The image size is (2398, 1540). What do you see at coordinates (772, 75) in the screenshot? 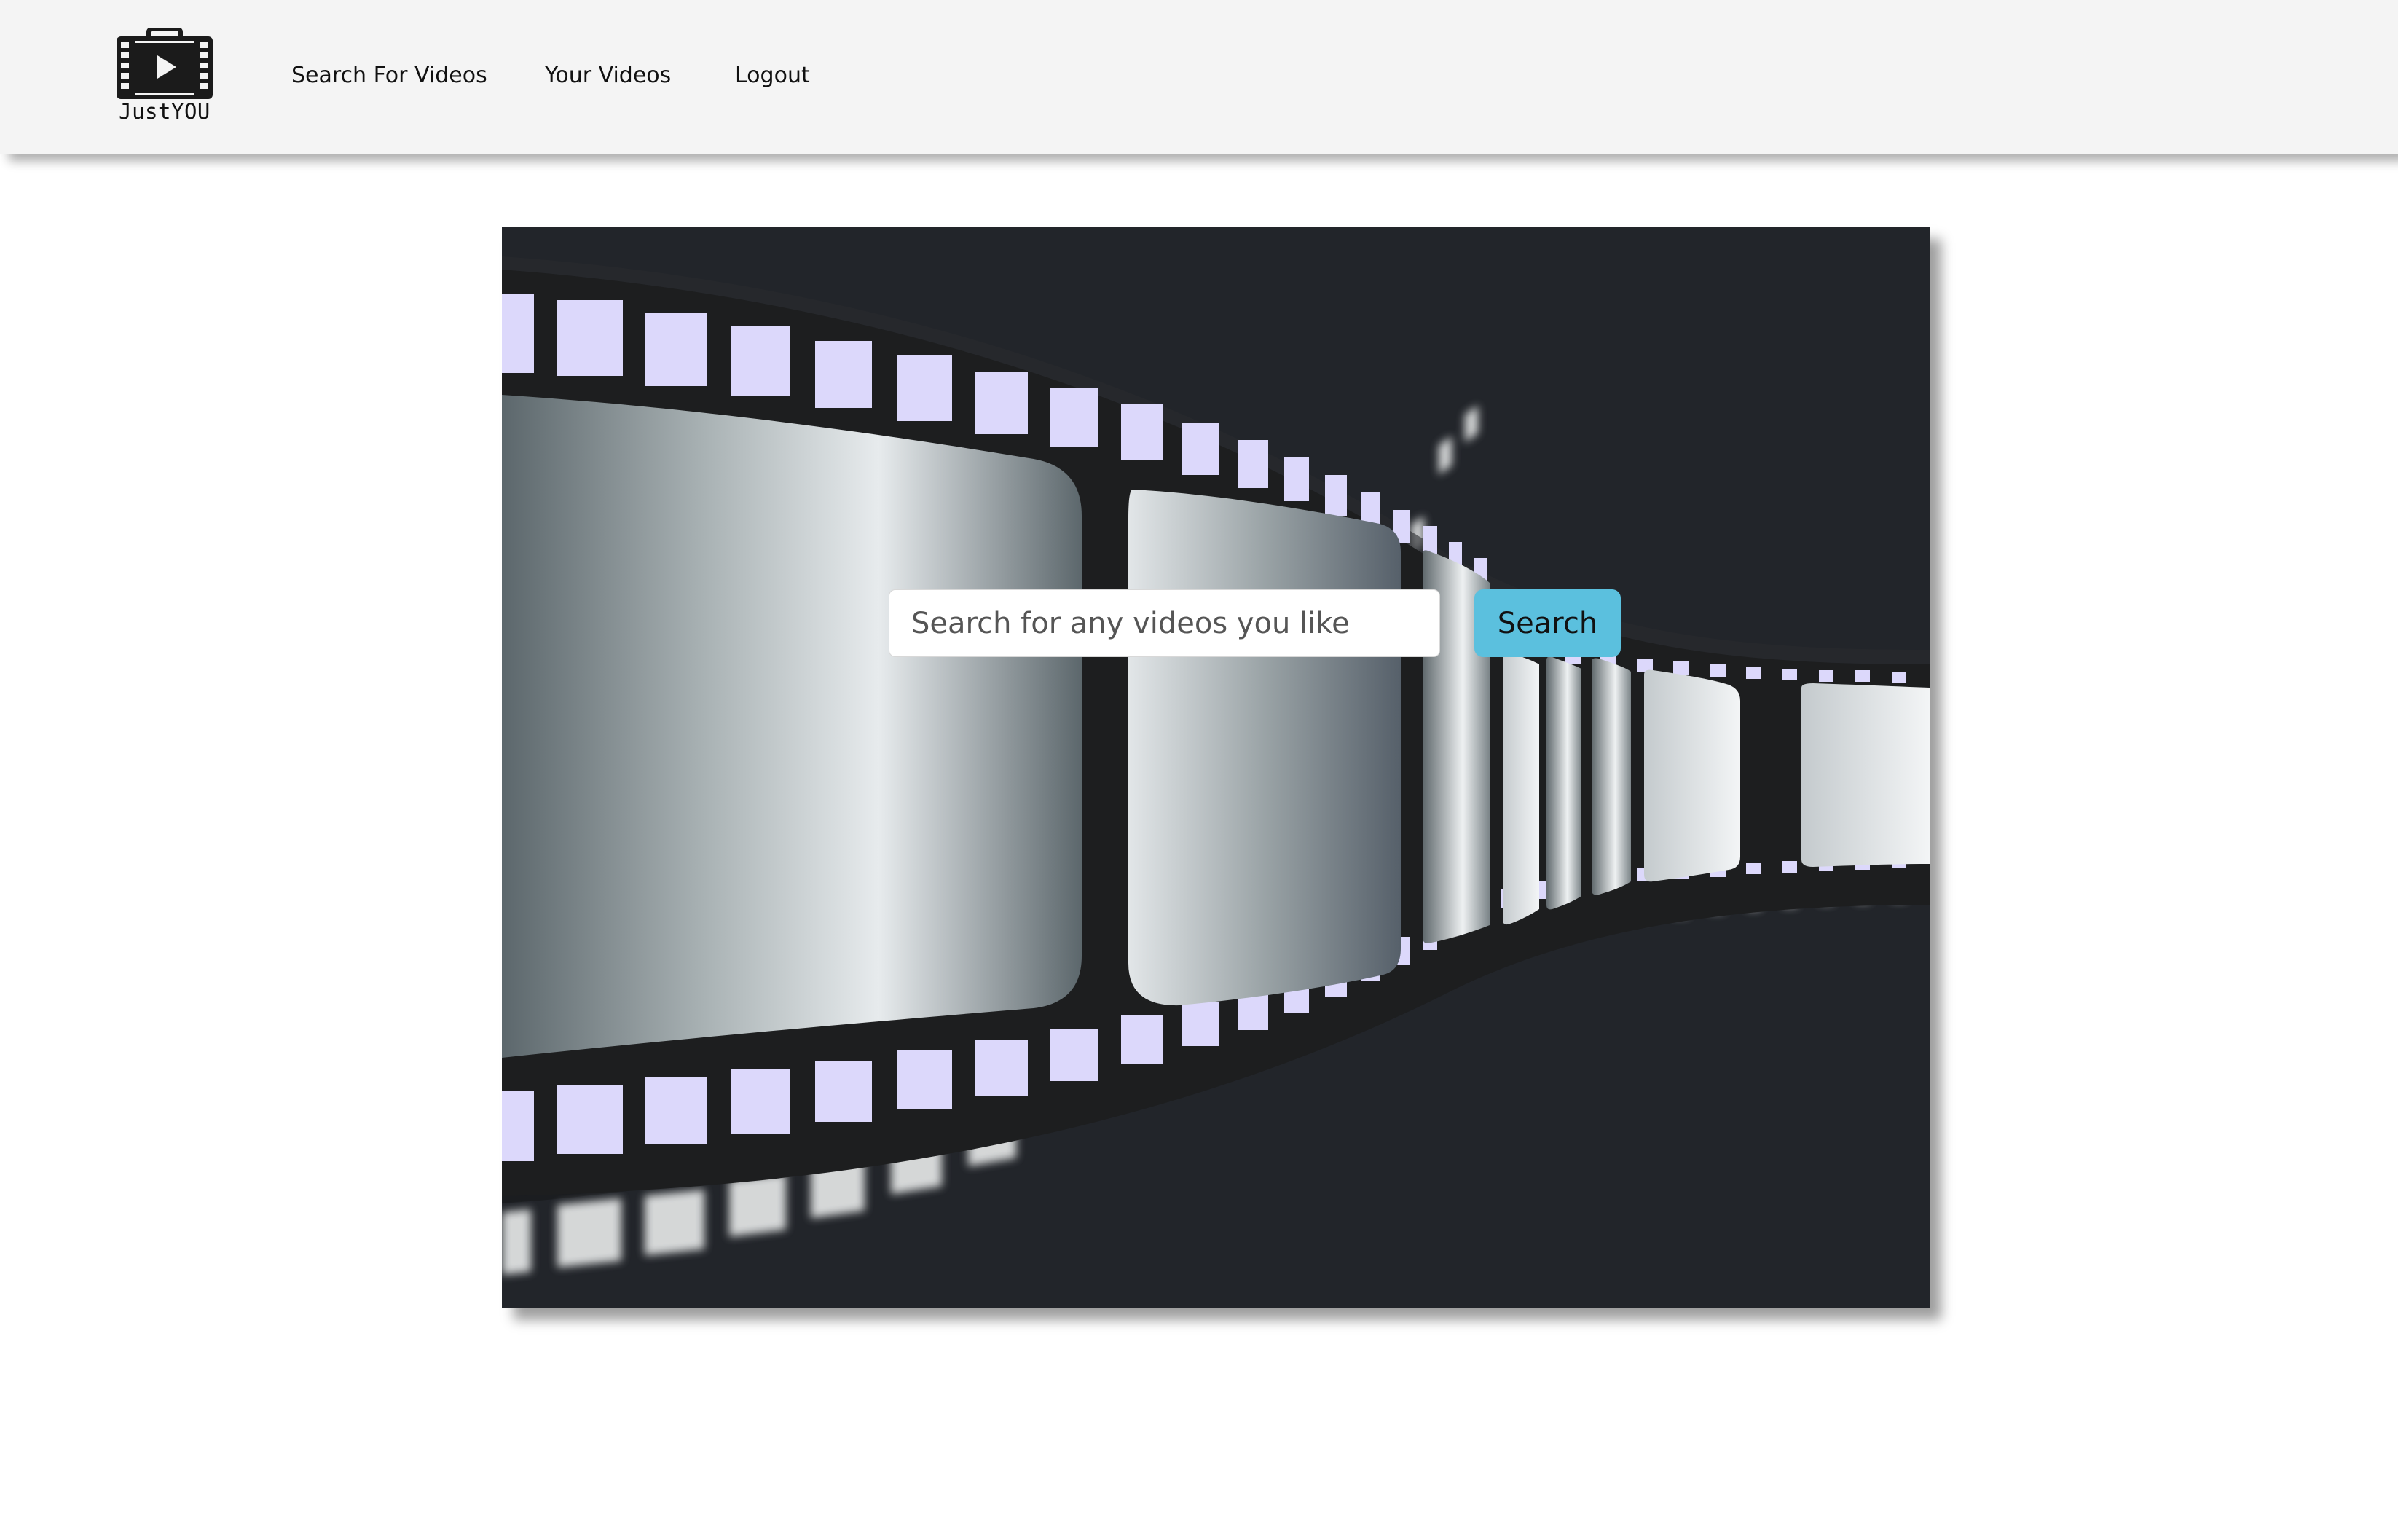
I see `nav-logout: Logout` at bounding box center [772, 75].